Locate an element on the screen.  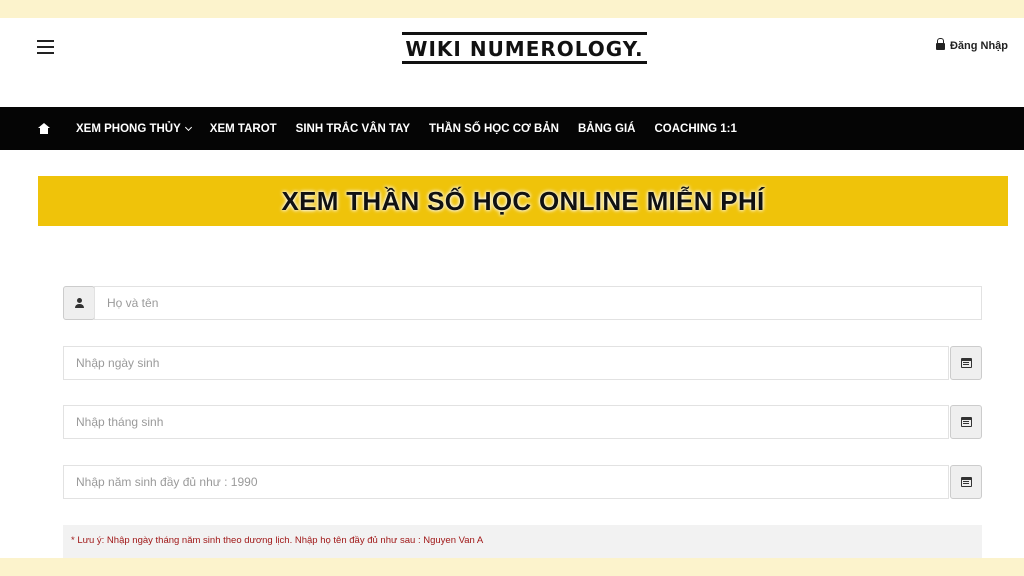
year-calendar-button is located at coordinates (966, 482).